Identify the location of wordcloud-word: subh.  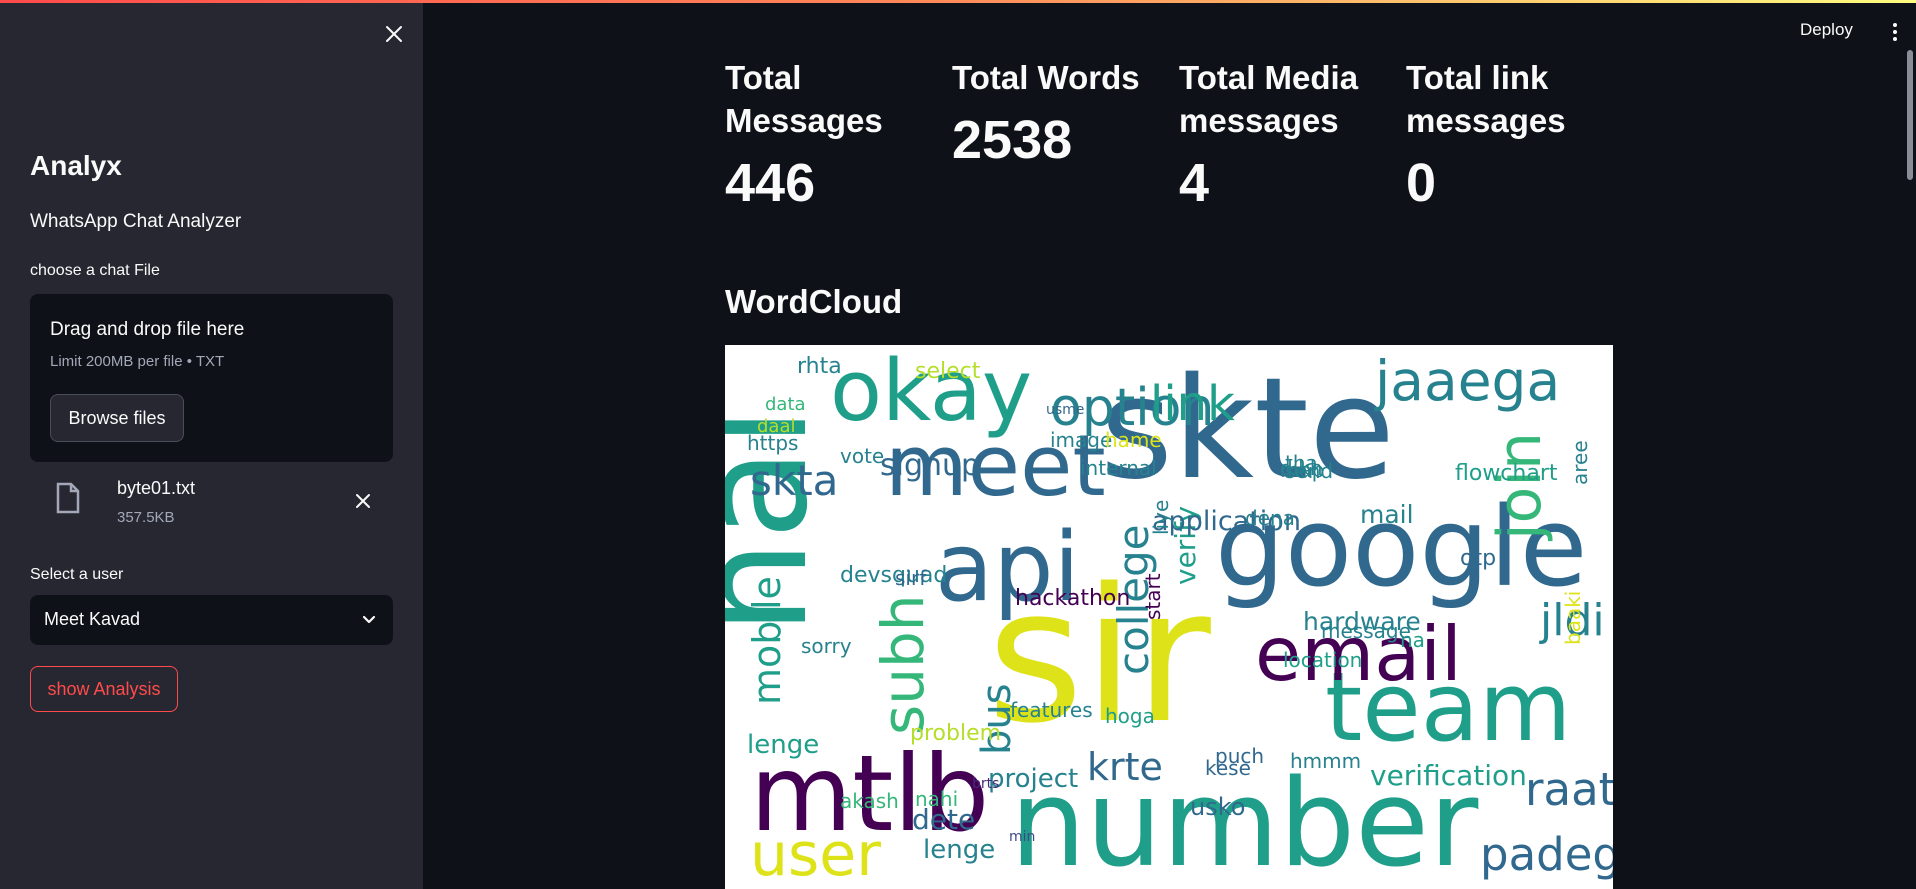
(903, 664).